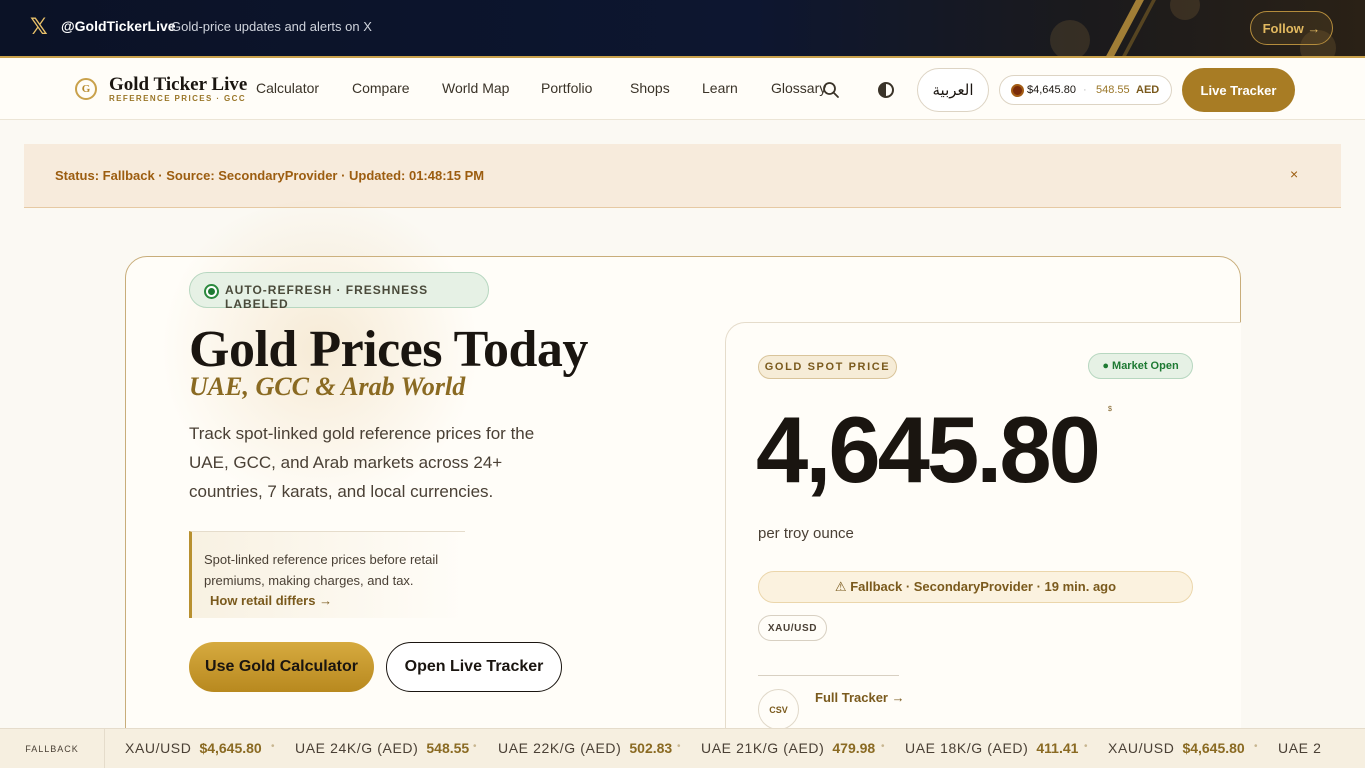 The width and height of the screenshot is (1365, 768). Describe the element at coordinates (118, 26) in the screenshot. I see `x-handle: @GoldTickerLive` at that location.